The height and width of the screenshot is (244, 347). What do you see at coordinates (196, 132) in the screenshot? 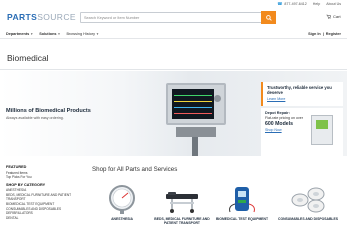
I see `monitor-cart-image` at bounding box center [196, 132].